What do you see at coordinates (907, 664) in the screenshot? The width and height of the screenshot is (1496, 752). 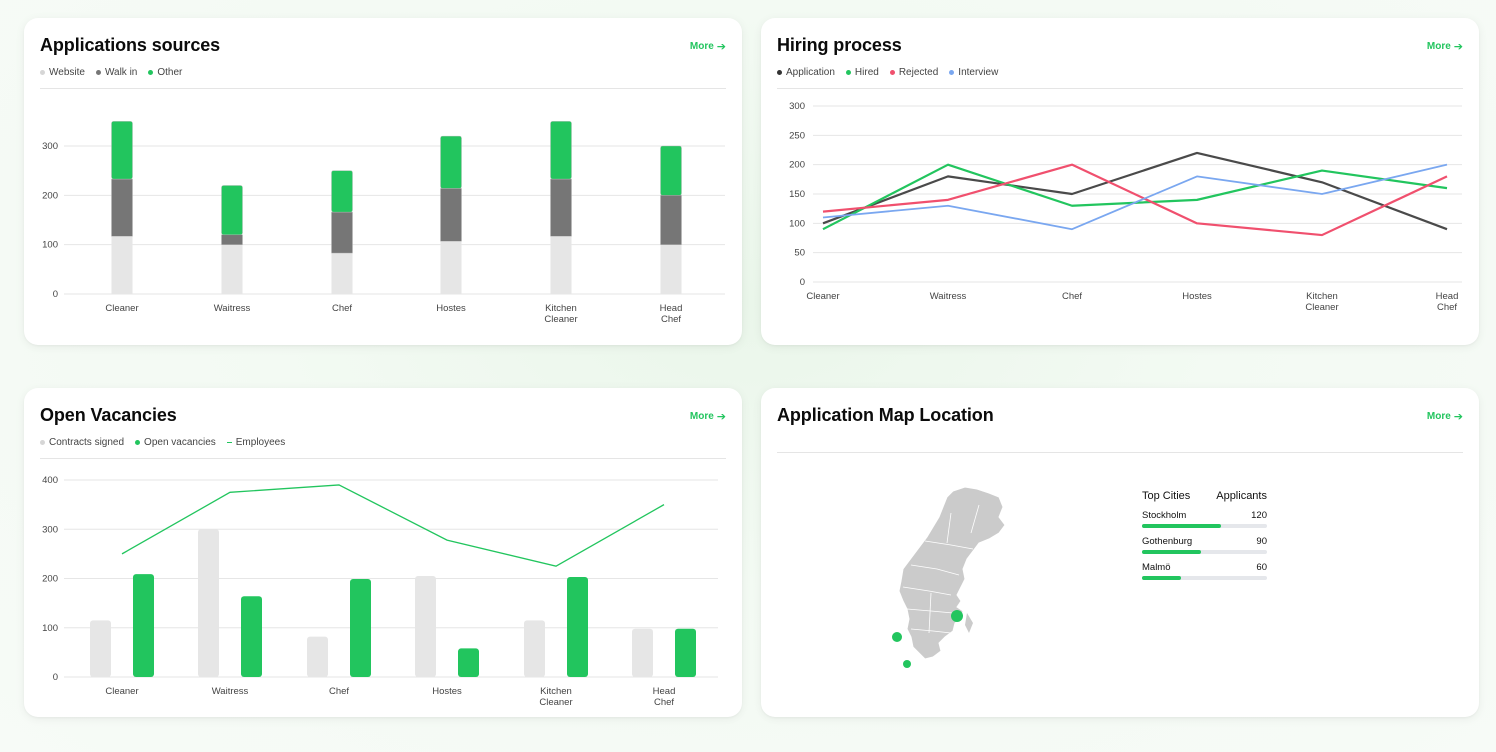 I see `map-marker-malmo` at bounding box center [907, 664].